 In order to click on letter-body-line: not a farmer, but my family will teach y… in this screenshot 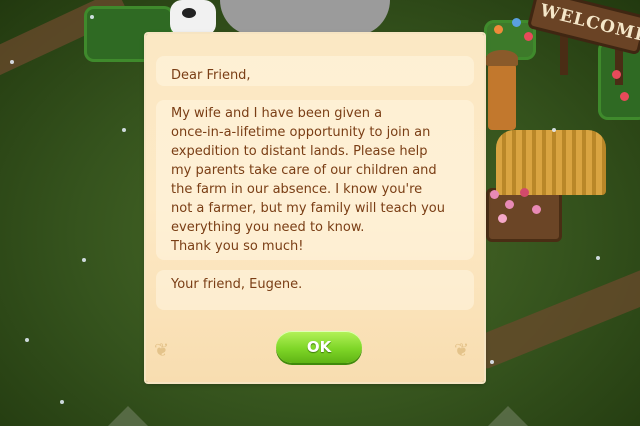, I will do `click(308, 208)`.